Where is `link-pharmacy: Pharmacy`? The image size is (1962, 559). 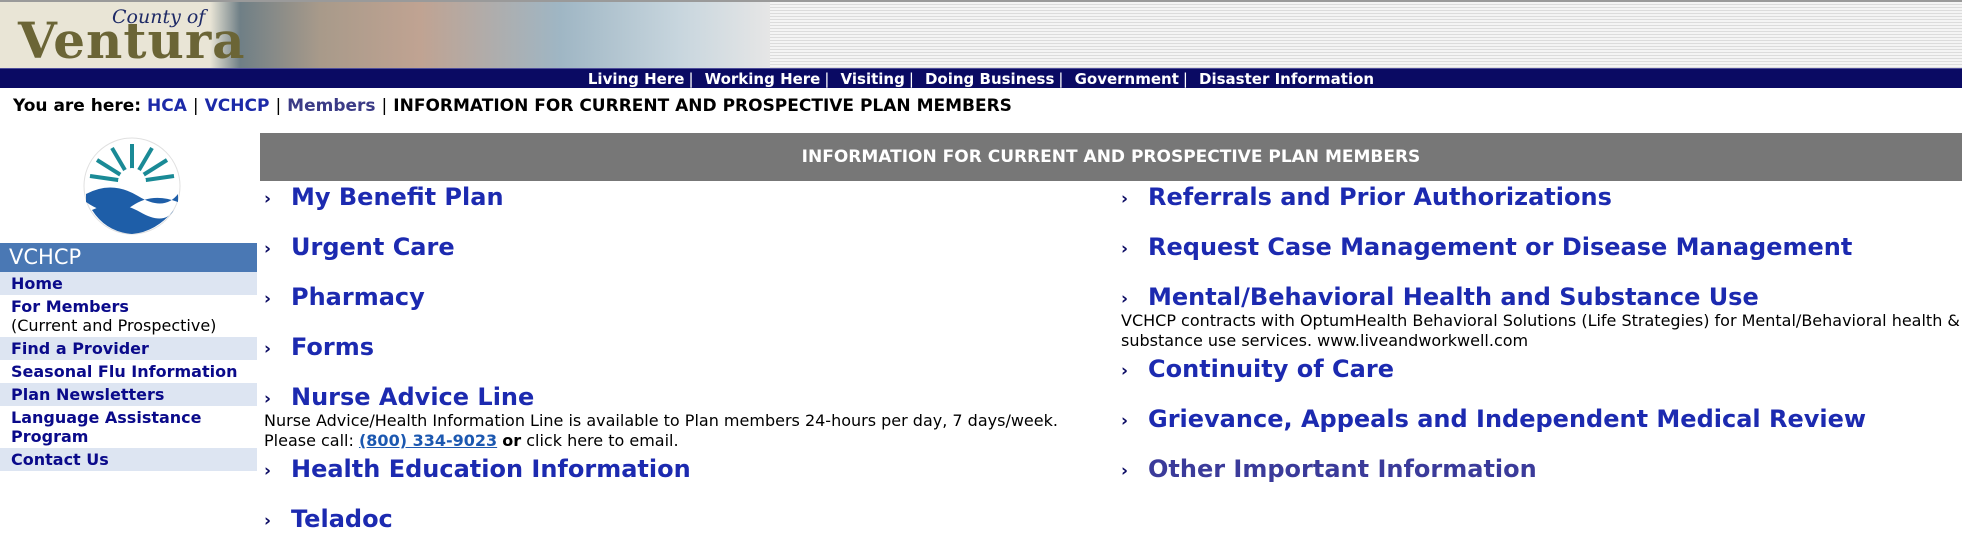 link-pharmacy: Pharmacy is located at coordinates (358, 297).